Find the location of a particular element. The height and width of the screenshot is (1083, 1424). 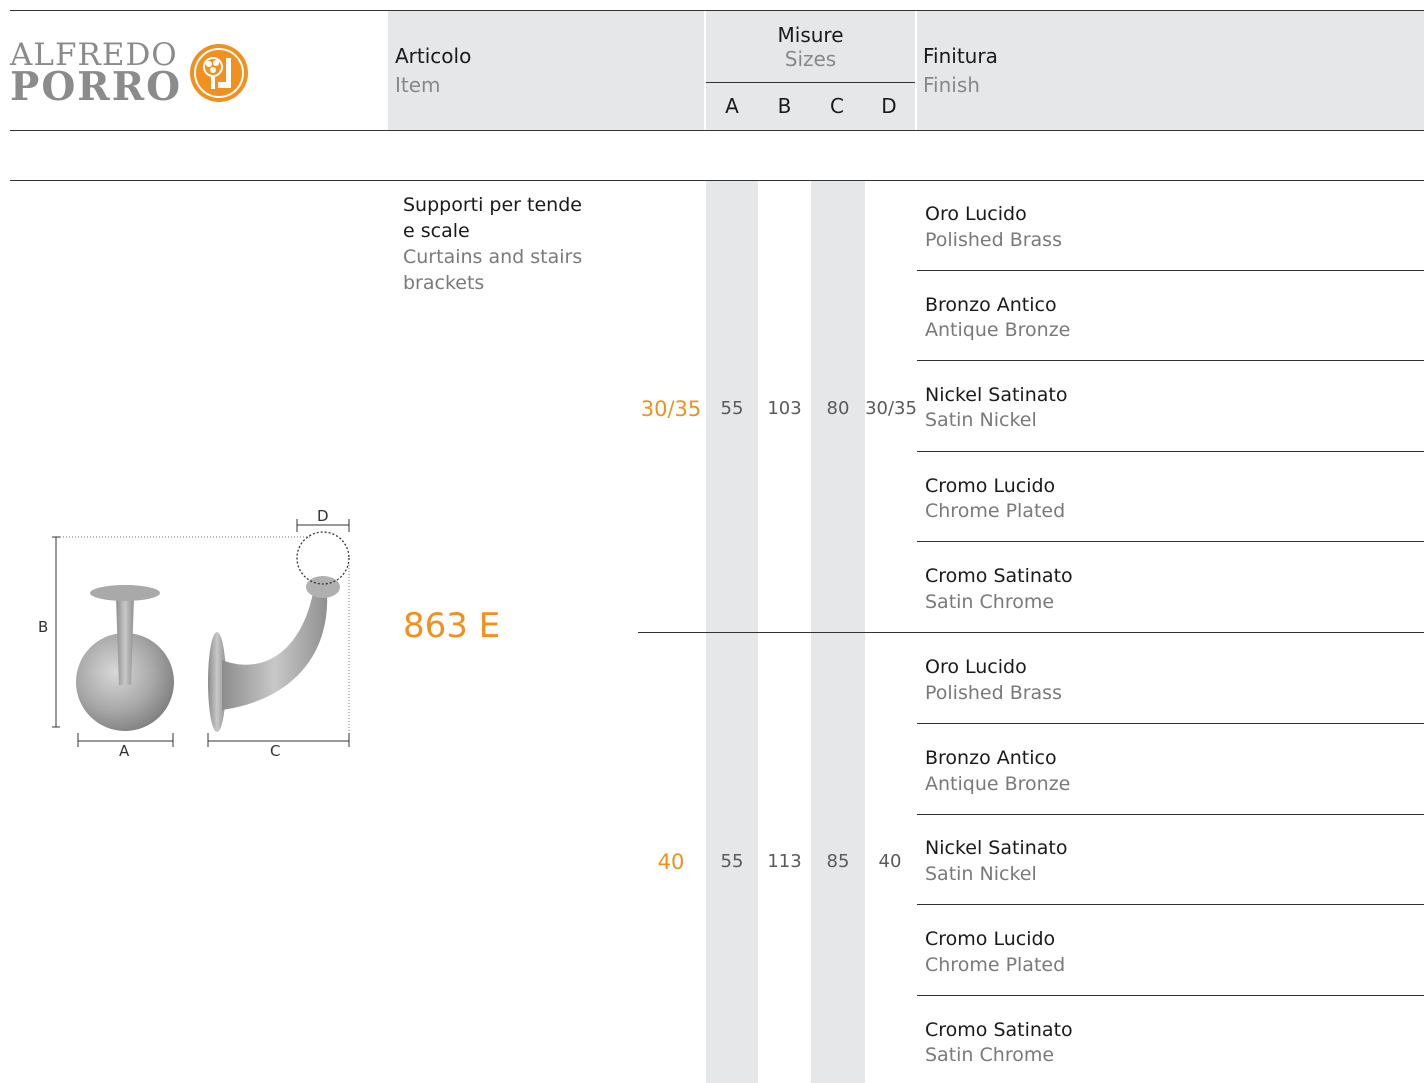

finish-heading: Finitura is located at coordinates (960, 56).